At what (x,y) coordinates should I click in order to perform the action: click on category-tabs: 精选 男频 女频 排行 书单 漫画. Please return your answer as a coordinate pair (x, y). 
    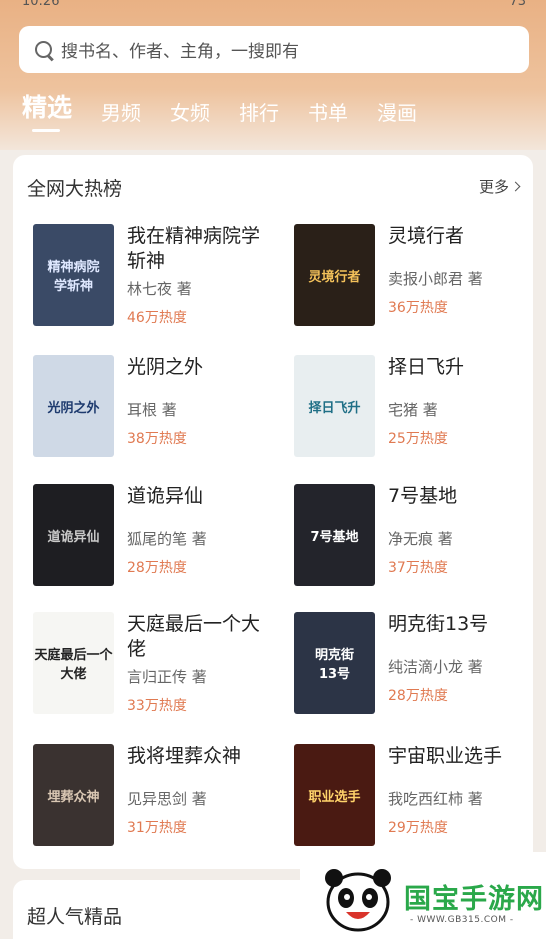
    Looking at the image, I should click on (234, 112).